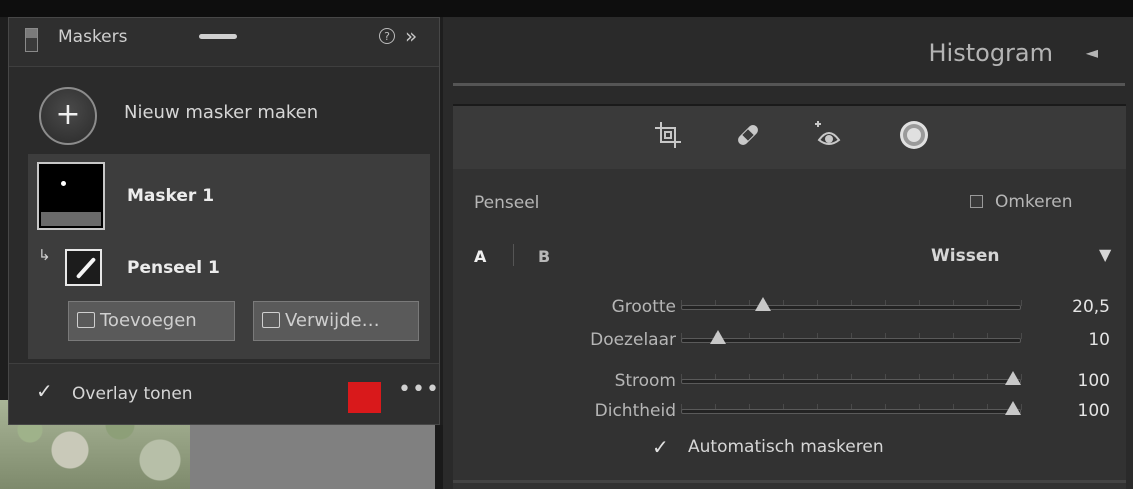 Image resolution: width=1133 pixels, height=489 pixels. What do you see at coordinates (224, 42) in the screenshot?
I see `masks-panel-header: Maskers ? »` at bounding box center [224, 42].